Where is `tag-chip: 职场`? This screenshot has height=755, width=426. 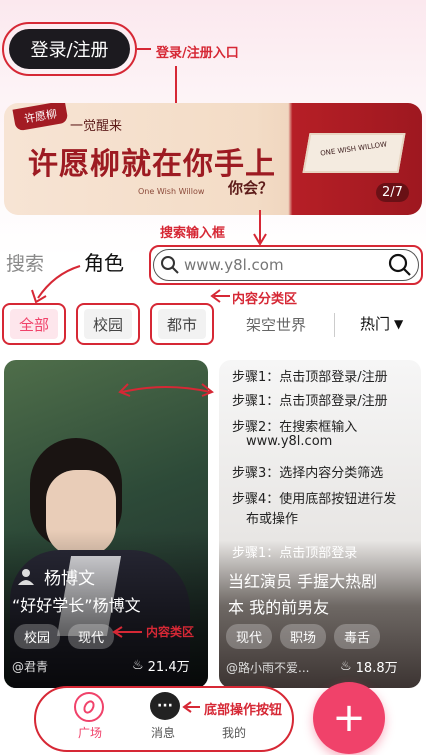 tag-chip: 职场 is located at coordinates (303, 636).